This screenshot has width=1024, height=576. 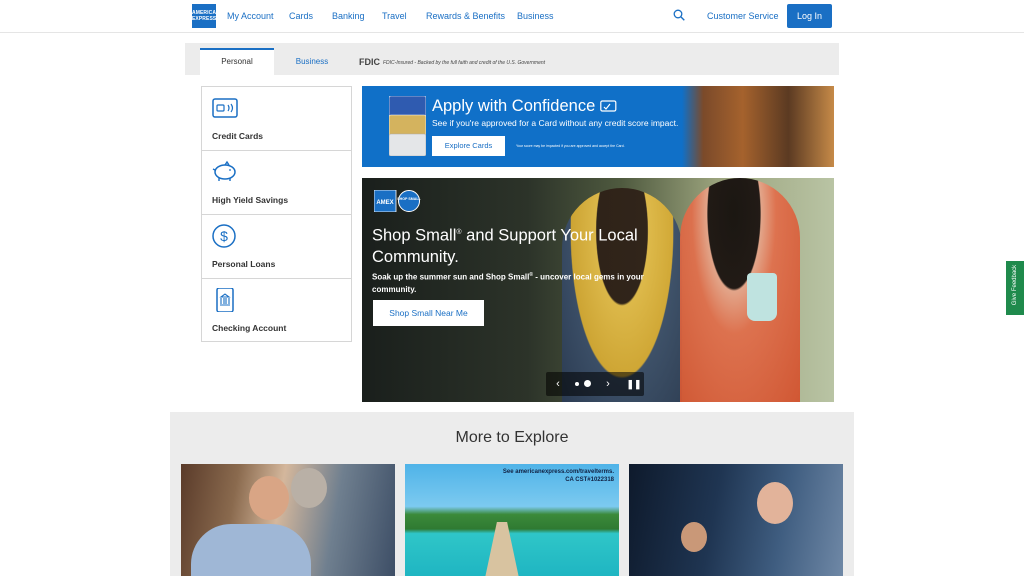 I want to click on product-label: Personal Loans, so click(x=244, y=264).